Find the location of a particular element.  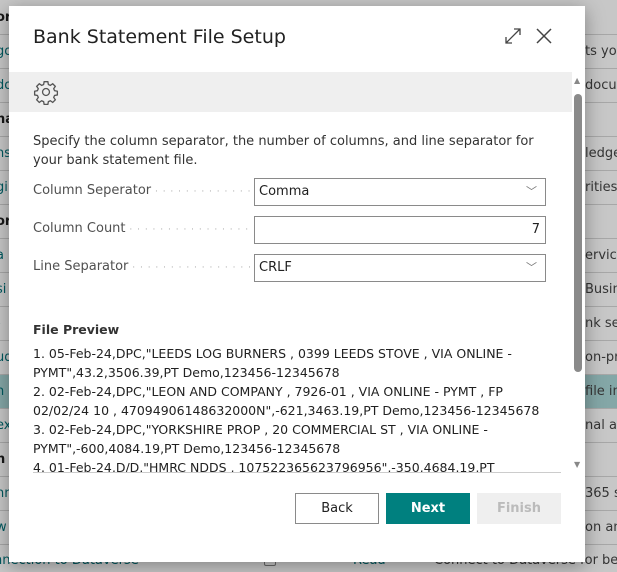

gear-icon is located at coordinates (46, 94).